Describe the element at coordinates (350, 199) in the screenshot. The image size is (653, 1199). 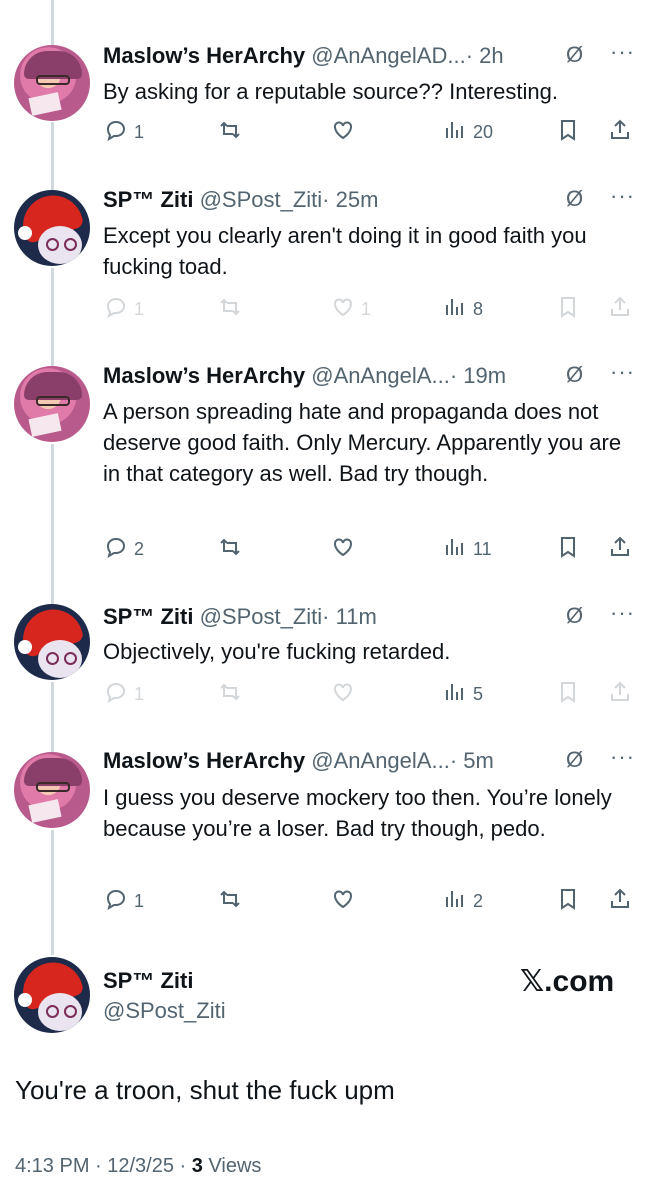
I see `tweet-time: · 25m` at that location.